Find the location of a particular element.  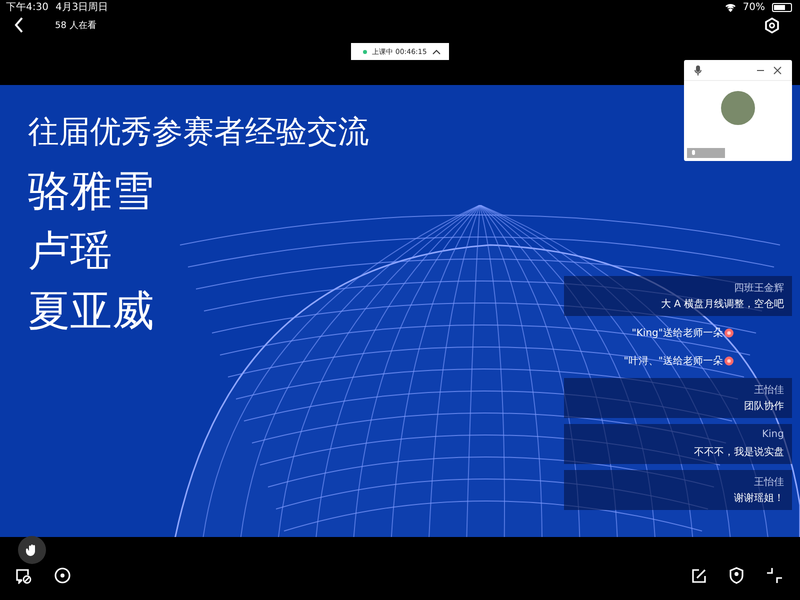

presenter-name: 卢瑶 is located at coordinates (70, 251).